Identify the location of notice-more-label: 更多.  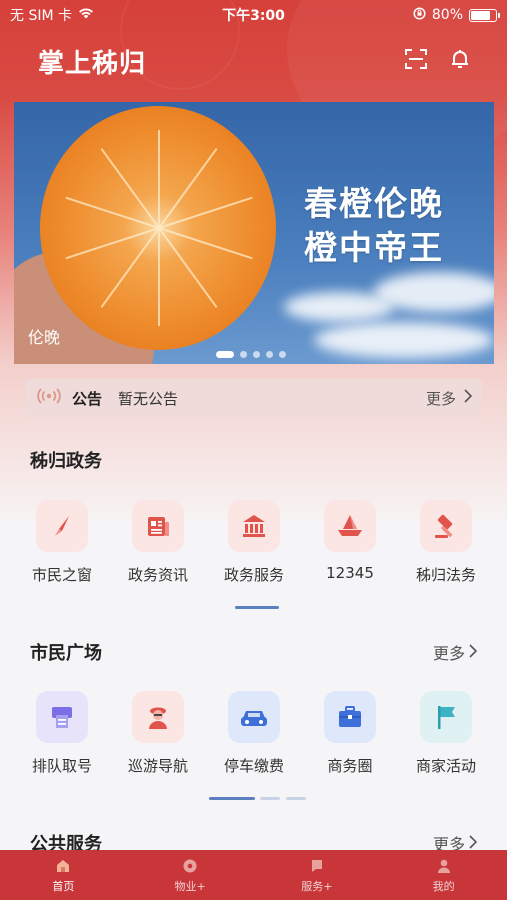
(440, 398).